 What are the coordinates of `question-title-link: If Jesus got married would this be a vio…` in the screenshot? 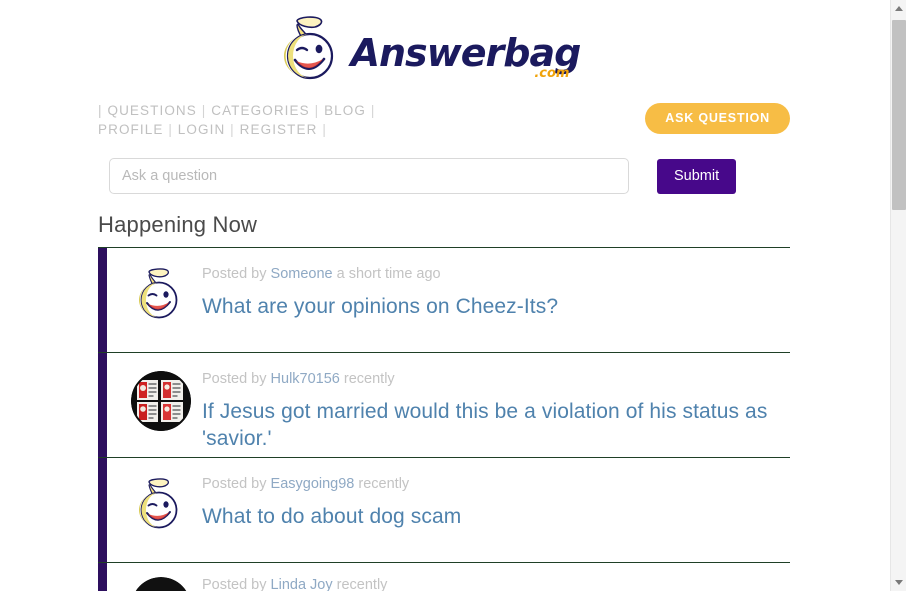 It's located at (496, 425).